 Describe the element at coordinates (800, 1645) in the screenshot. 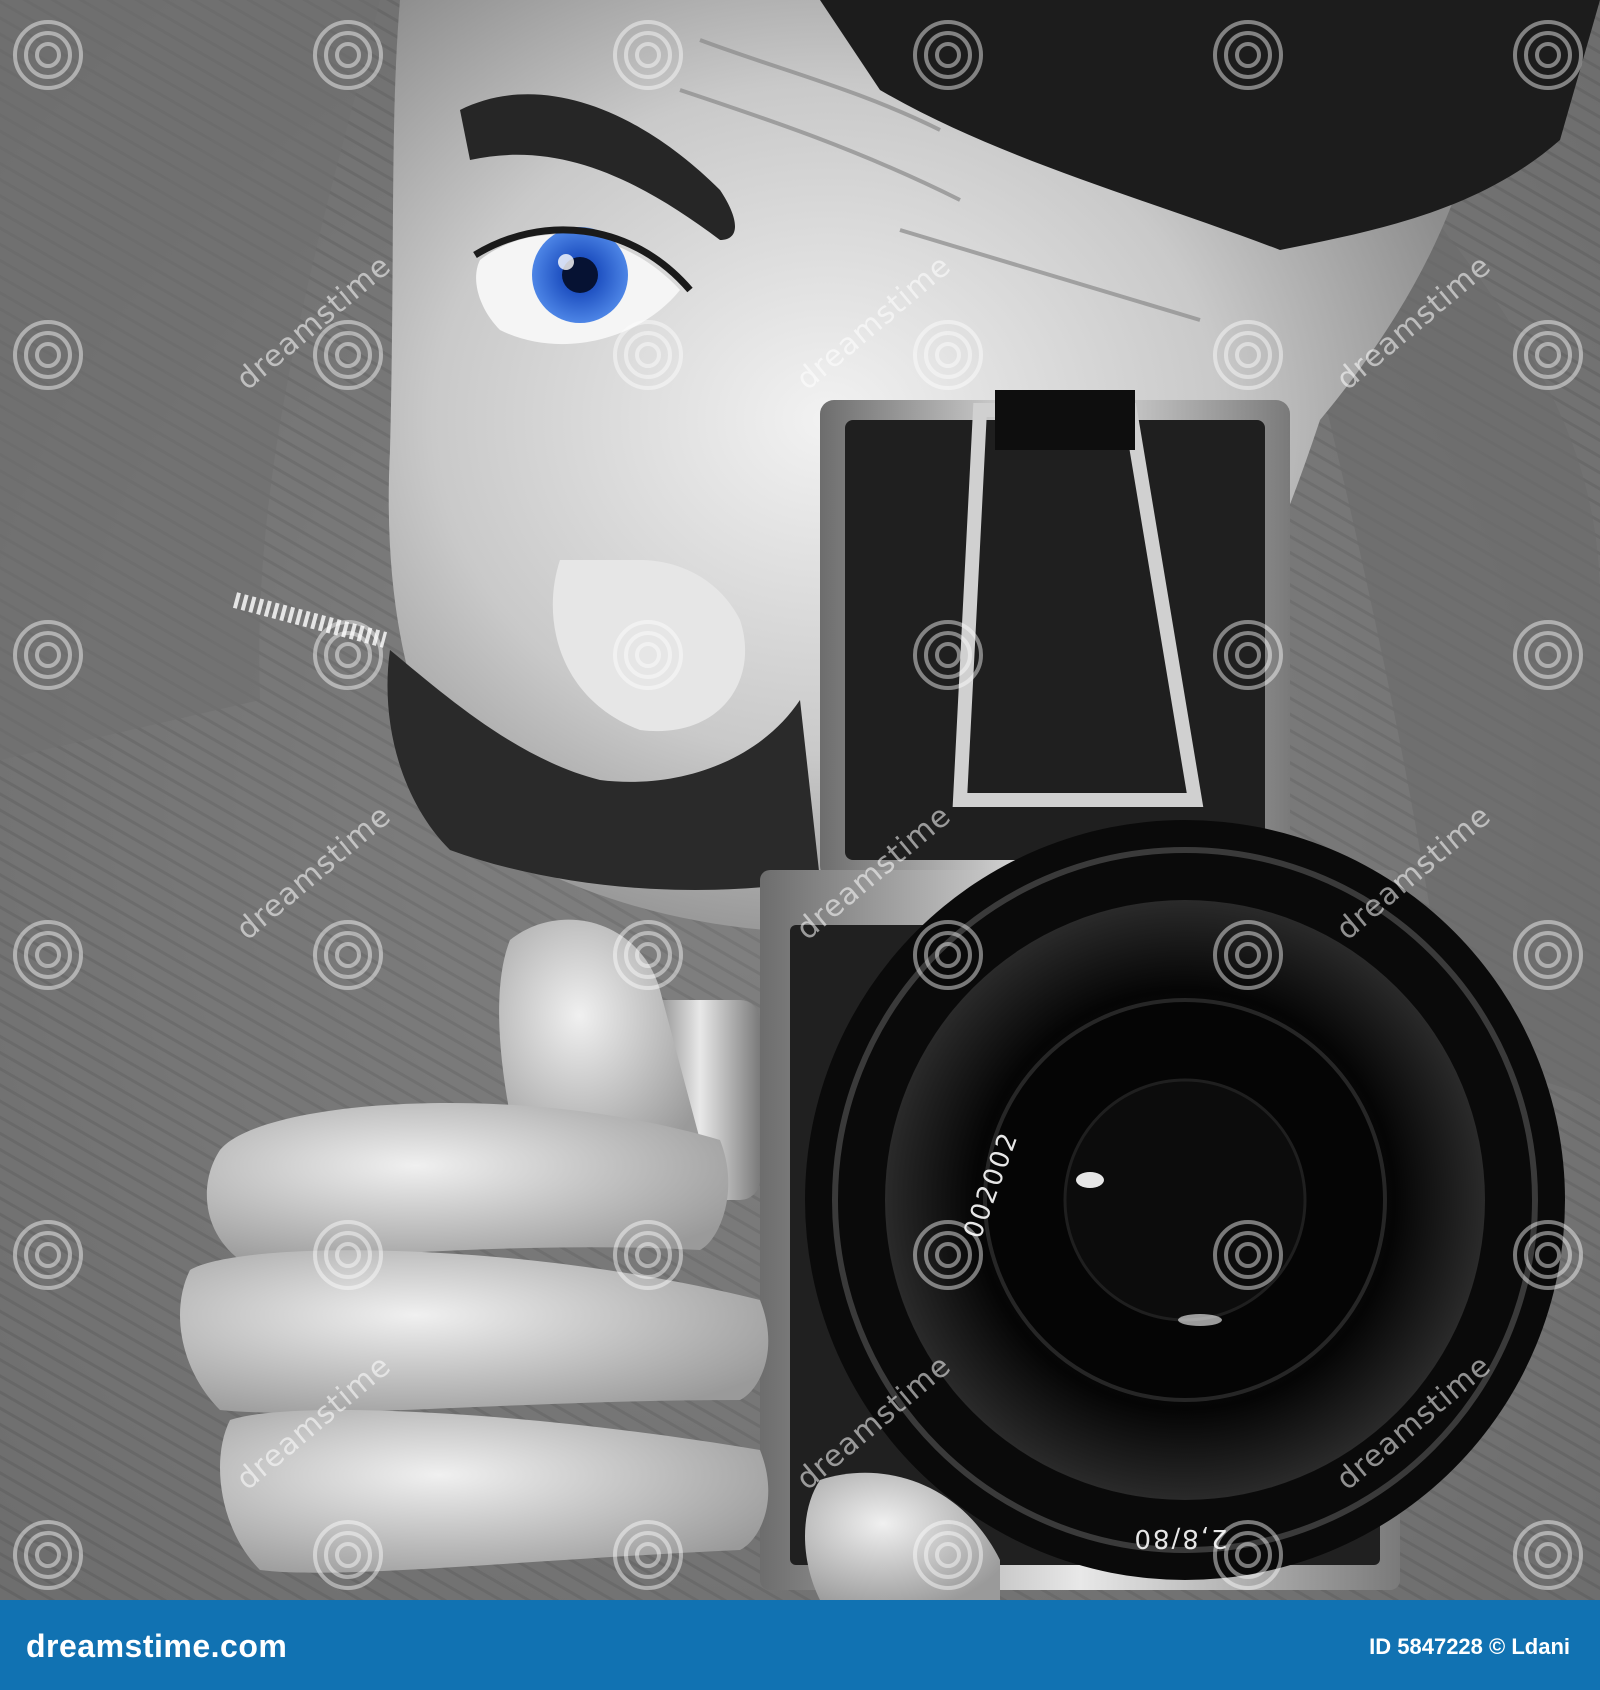

I see `footer-bar: dreamstime.com ID 5847228 © Ldani` at that location.